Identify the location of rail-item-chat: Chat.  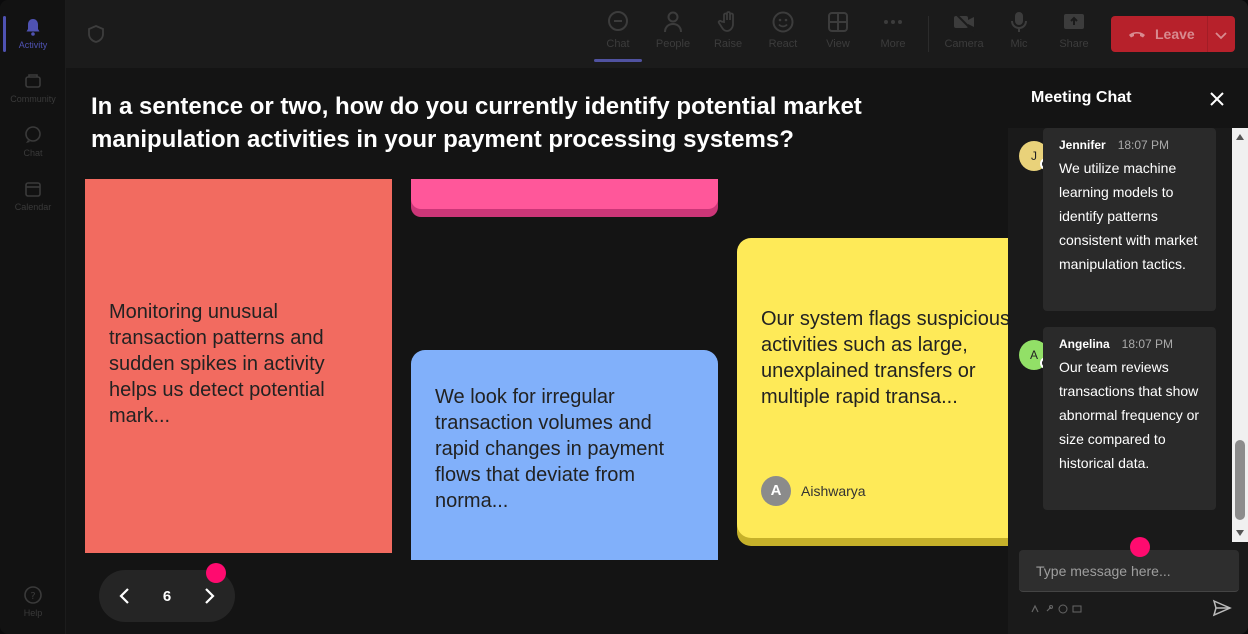
(33, 141).